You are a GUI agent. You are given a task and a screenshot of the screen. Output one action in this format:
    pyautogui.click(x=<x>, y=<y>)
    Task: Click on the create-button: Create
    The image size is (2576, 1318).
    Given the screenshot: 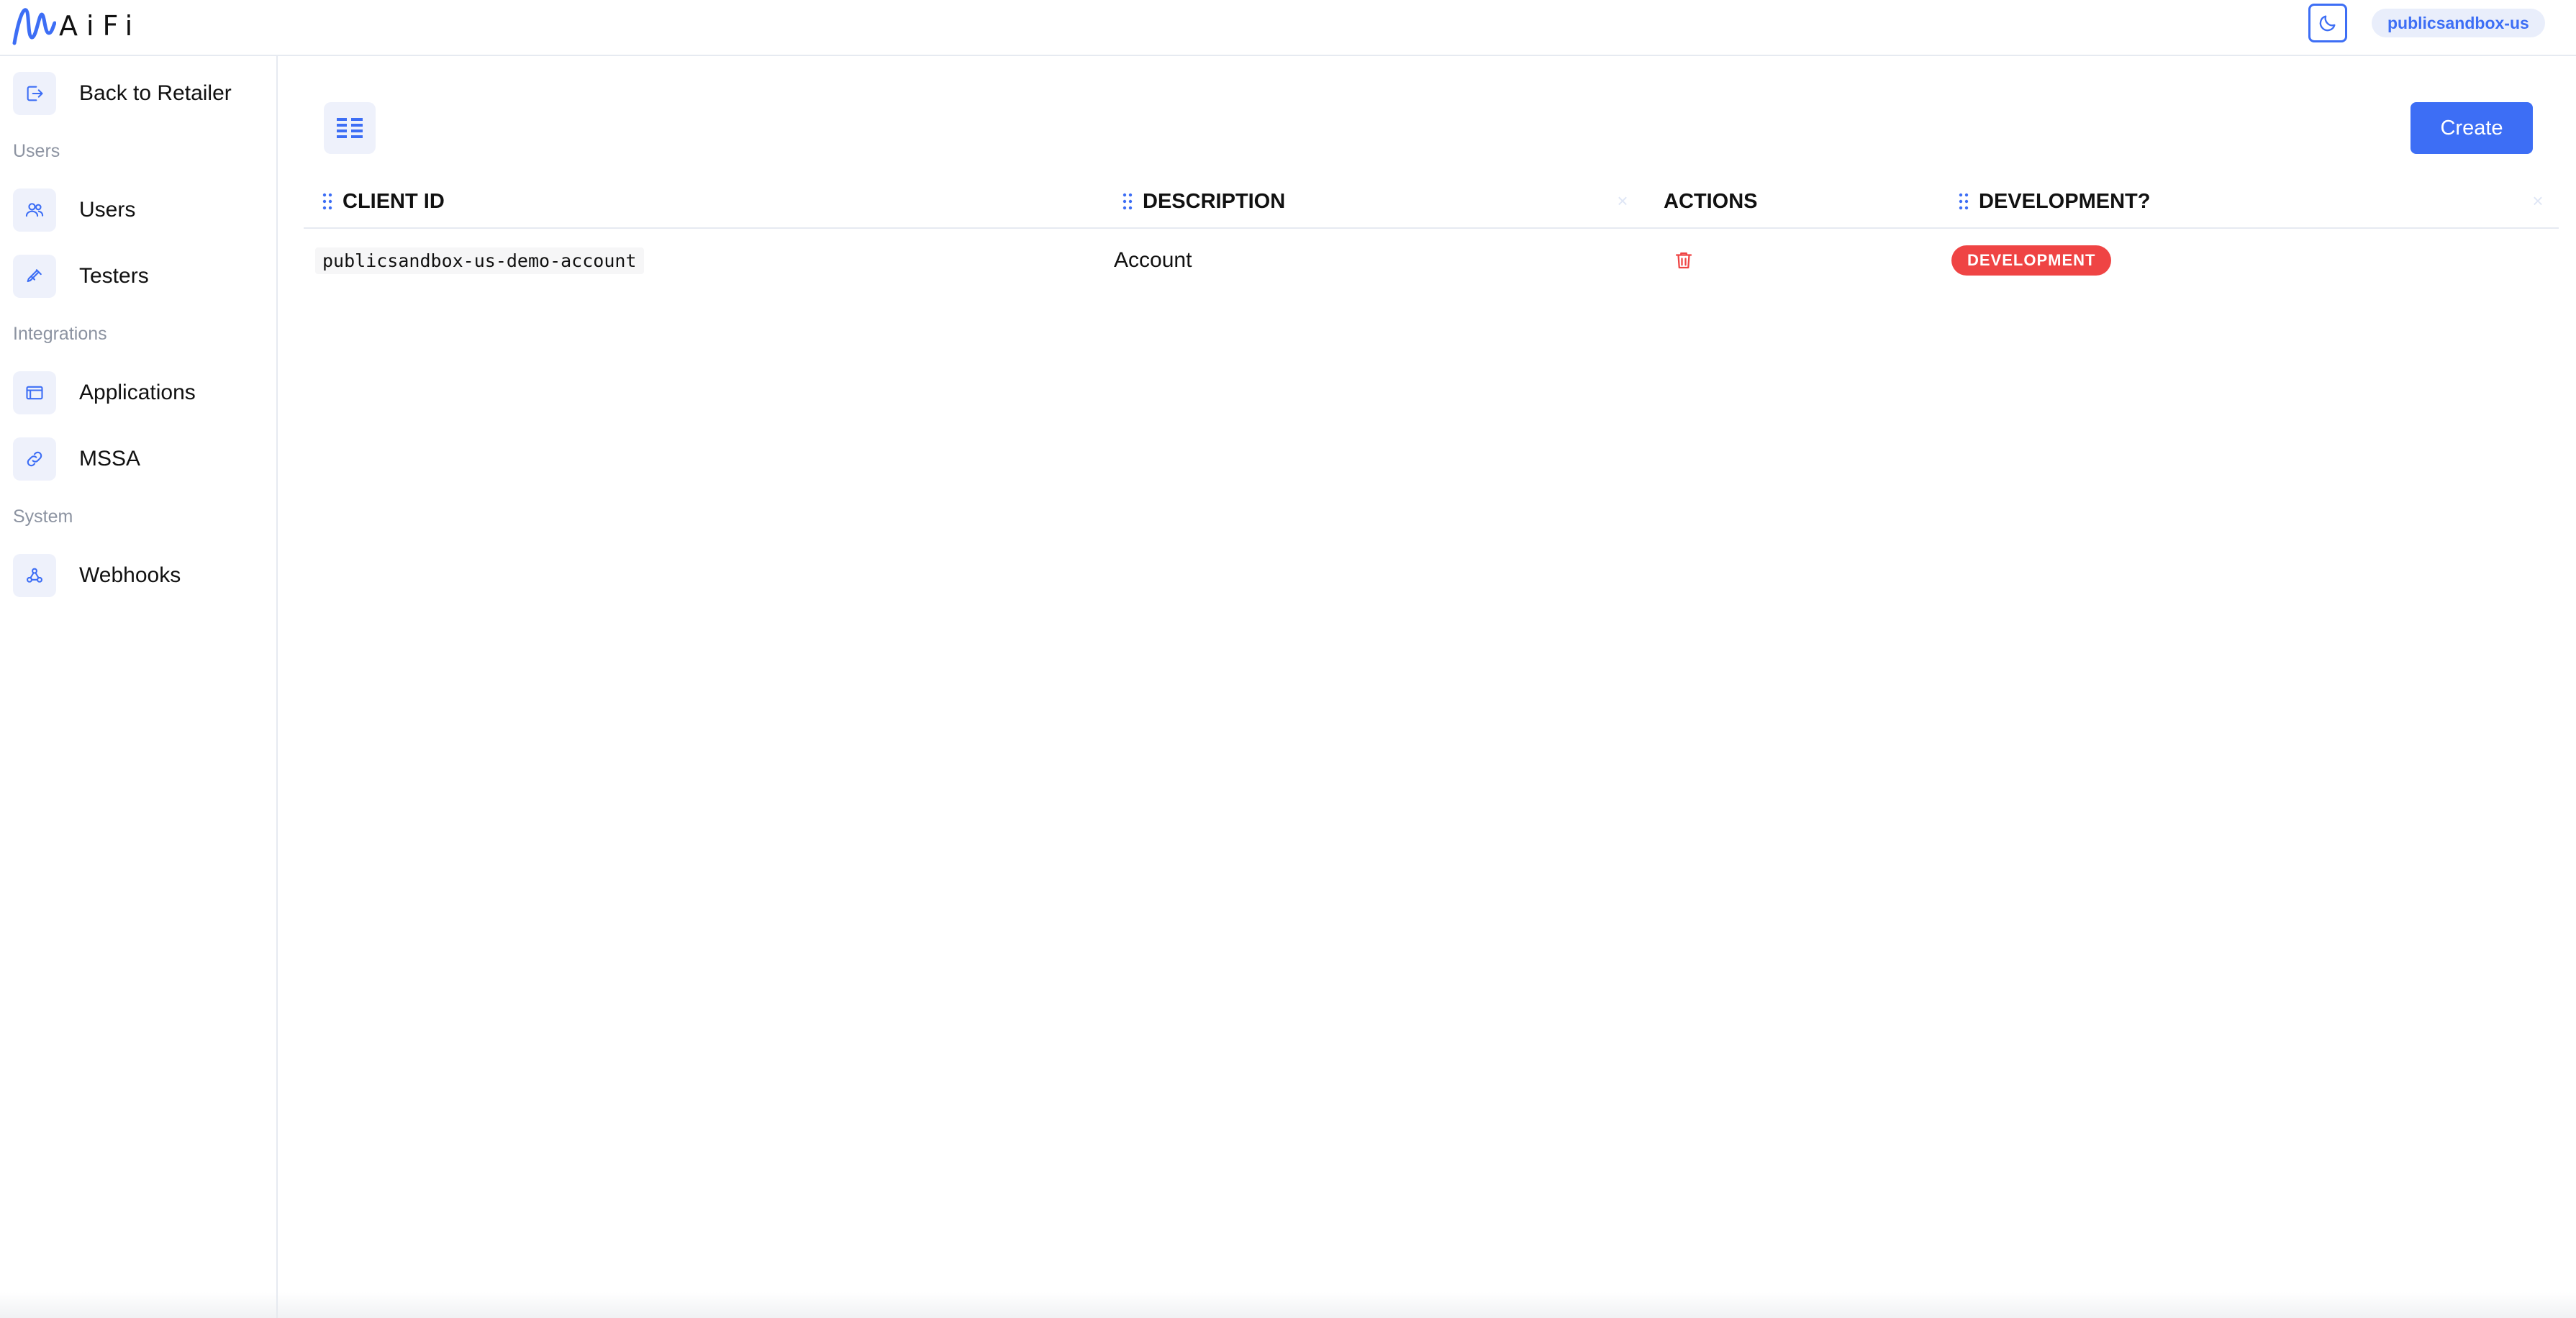 What is the action you would take?
    pyautogui.click(x=2472, y=128)
    